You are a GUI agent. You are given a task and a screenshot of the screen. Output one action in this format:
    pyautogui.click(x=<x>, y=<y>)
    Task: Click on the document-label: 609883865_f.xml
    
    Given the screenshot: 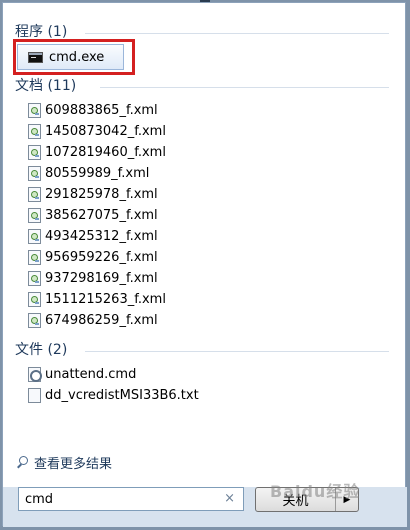 What is the action you would take?
    pyautogui.click(x=101, y=110)
    